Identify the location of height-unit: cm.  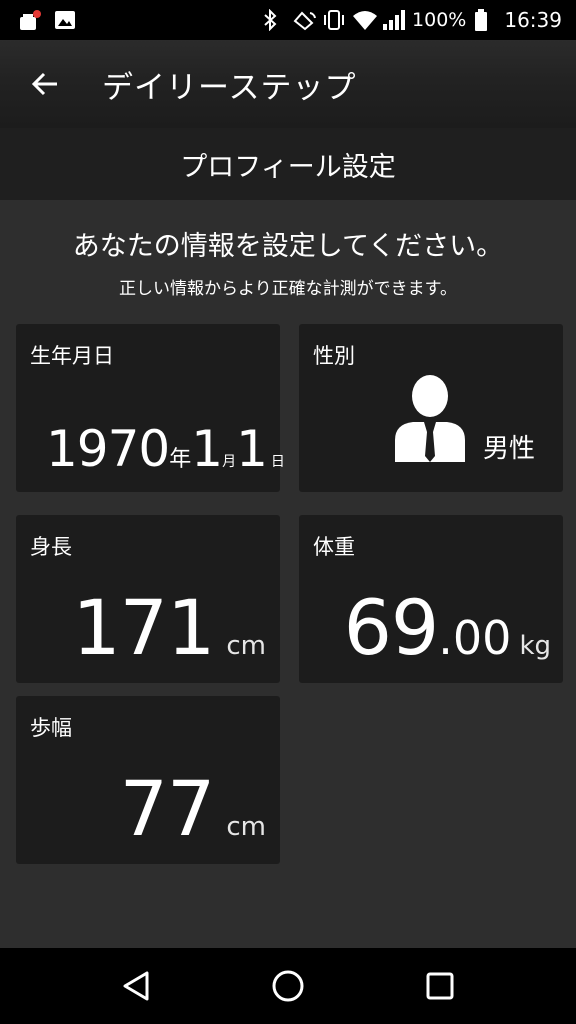
(246, 646).